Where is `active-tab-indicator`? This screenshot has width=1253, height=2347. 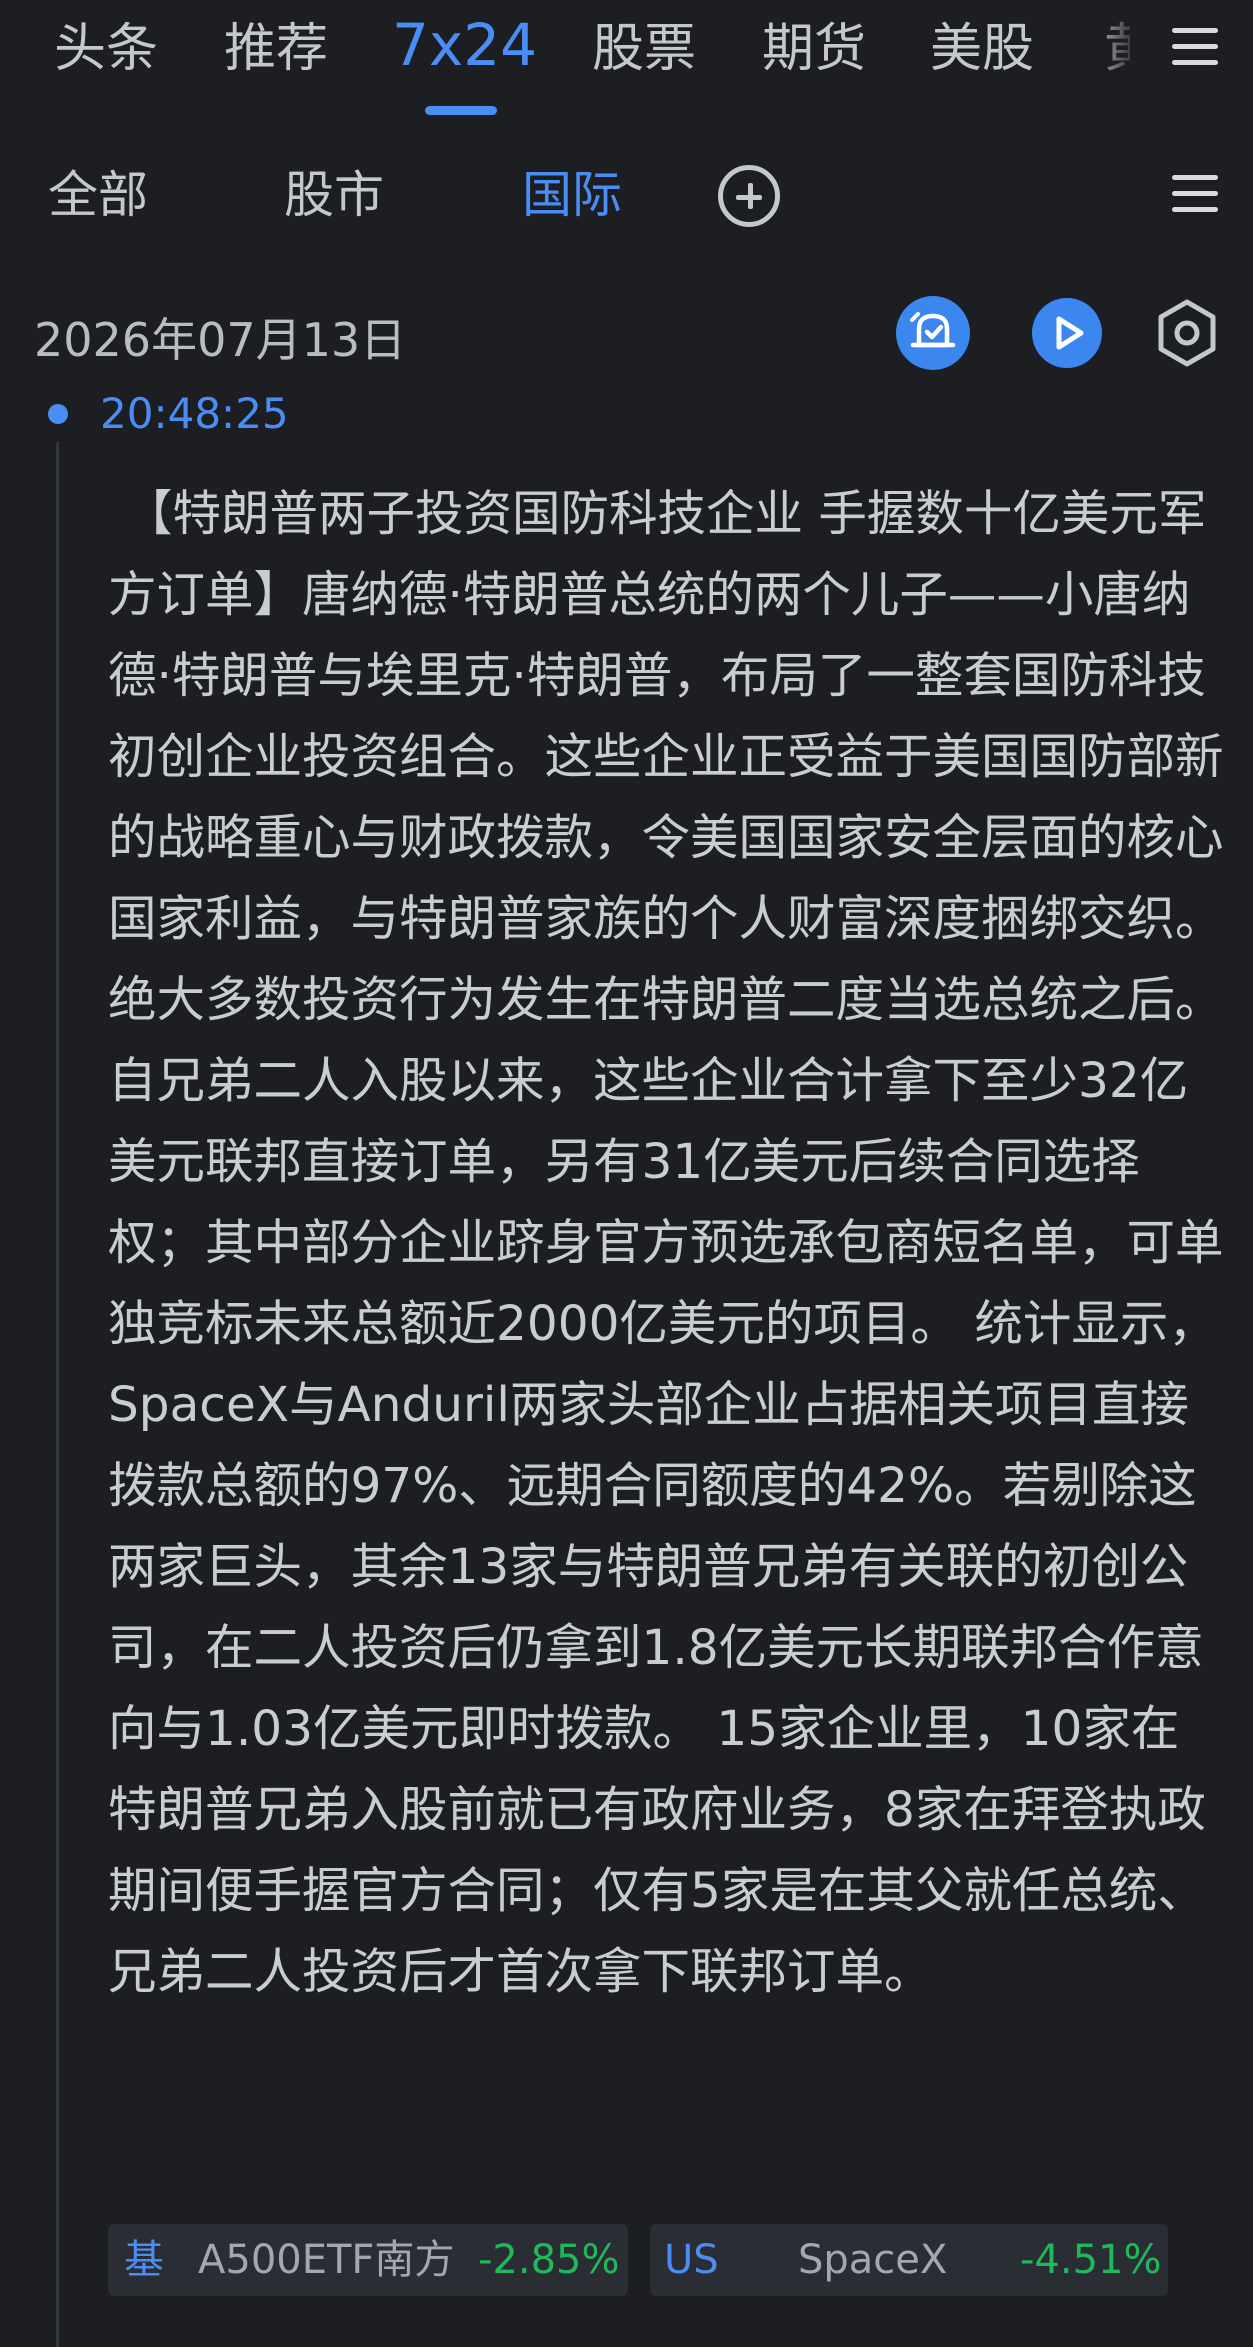
active-tab-indicator is located at coordinates (461, 110).